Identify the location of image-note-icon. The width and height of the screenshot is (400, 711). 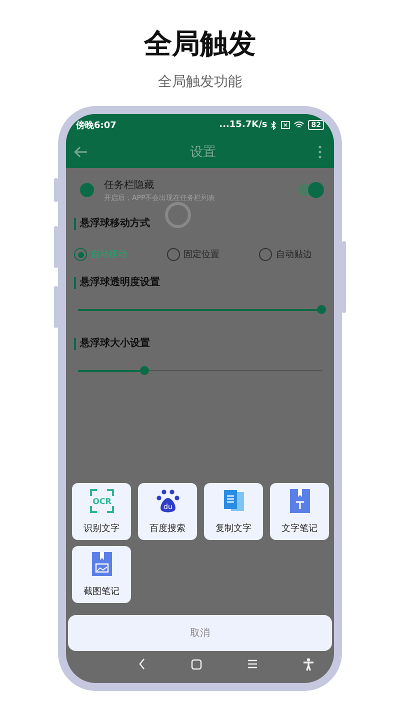
(102, 564).